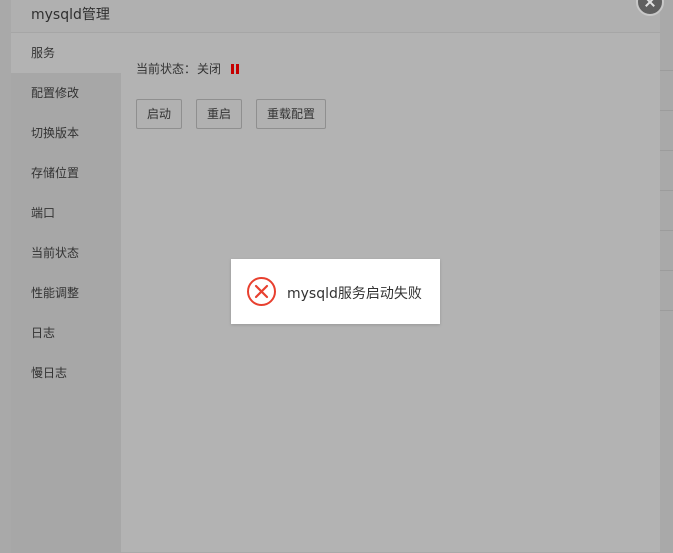 The image size is (673, 553). What do you see at coordinates (66, 173) in the screenshot?
I see `sidebar-item-storage: 存储位置` at bounding box center [66, 173].